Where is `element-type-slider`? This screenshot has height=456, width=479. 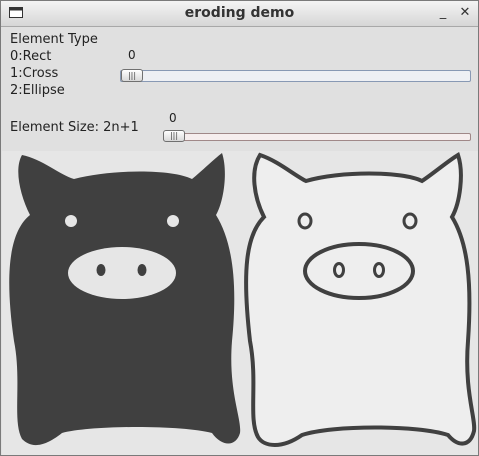
element-type-slider is located at coordinates (295, 76).